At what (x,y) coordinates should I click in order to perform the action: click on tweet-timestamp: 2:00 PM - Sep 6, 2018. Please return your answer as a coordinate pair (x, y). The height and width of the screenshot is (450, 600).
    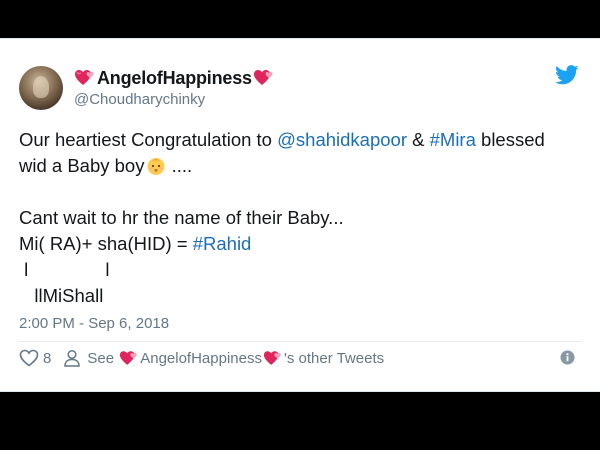
    Looking at the image, I should click on (94, 323).